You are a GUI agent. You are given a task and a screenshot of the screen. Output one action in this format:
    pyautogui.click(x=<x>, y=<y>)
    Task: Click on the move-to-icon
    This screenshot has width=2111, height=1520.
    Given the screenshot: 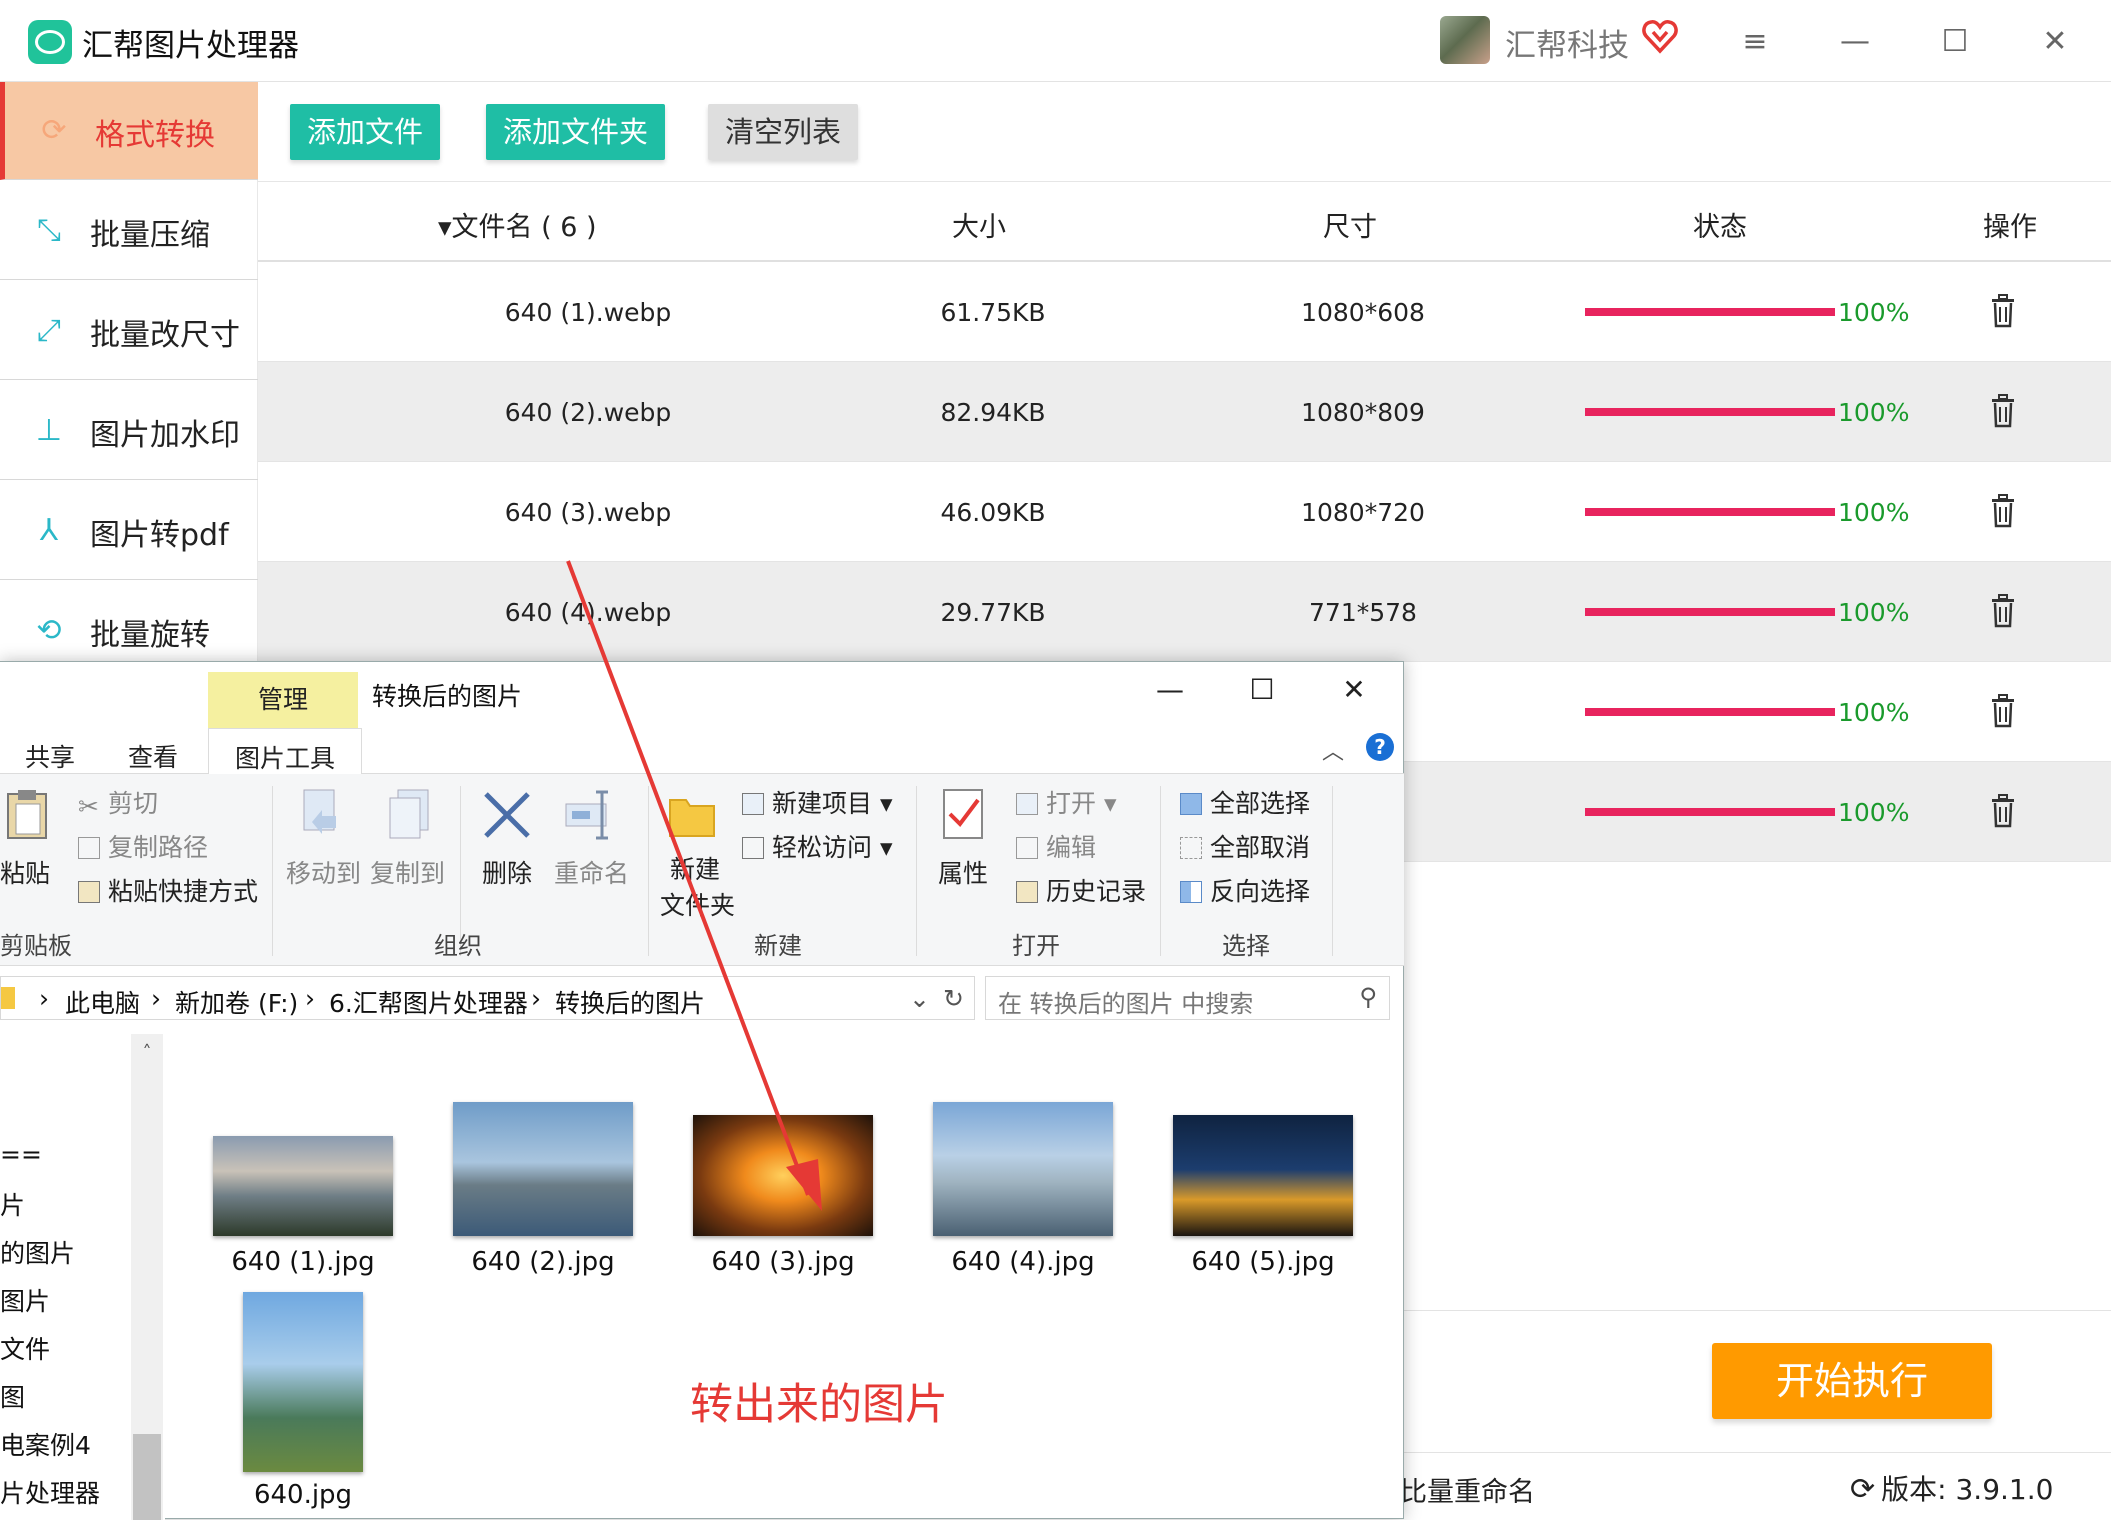 What is the action you would take?
    pyautogui.click(x=319, y=811)
    